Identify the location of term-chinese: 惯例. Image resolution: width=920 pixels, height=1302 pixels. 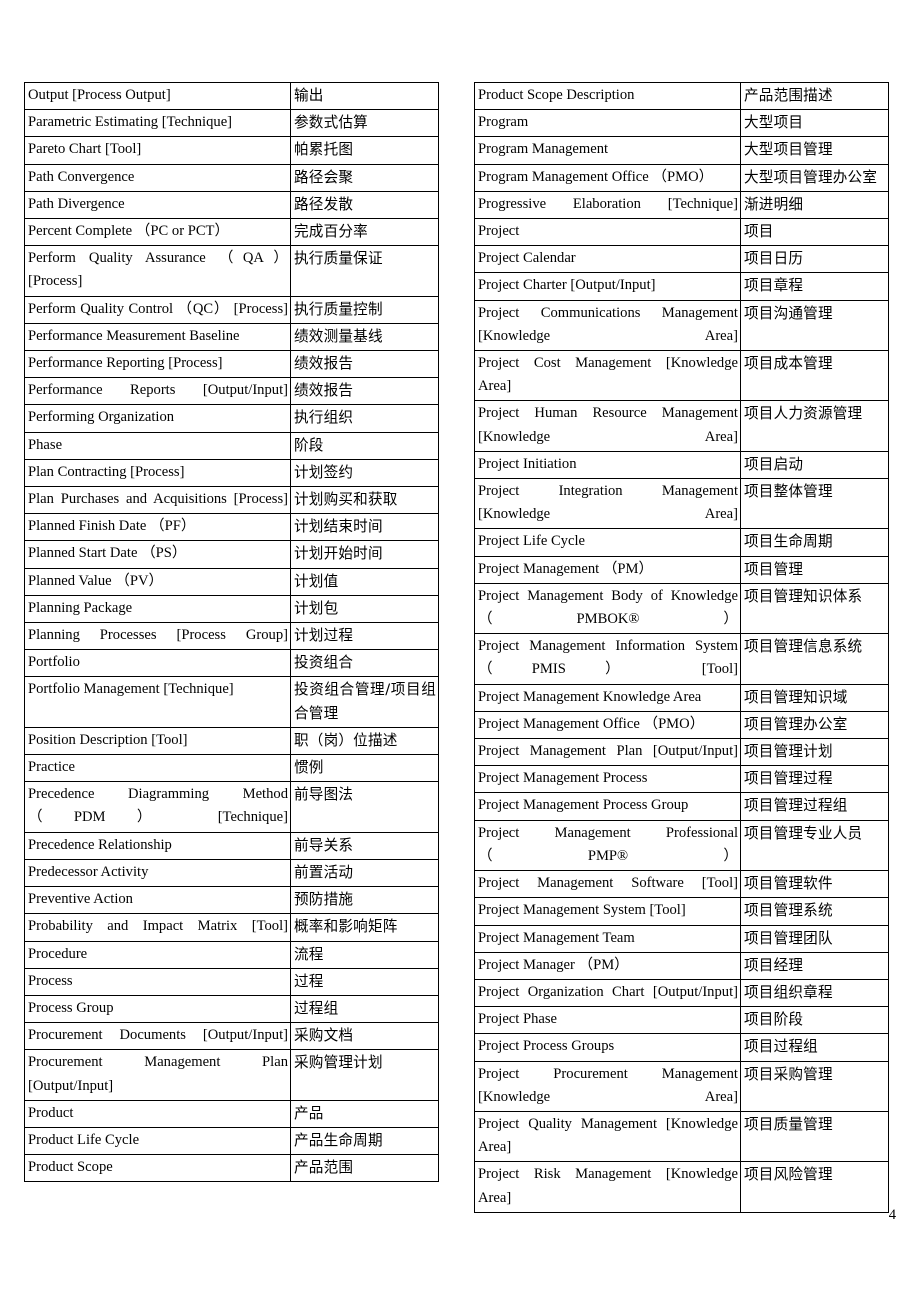
(364, 768).